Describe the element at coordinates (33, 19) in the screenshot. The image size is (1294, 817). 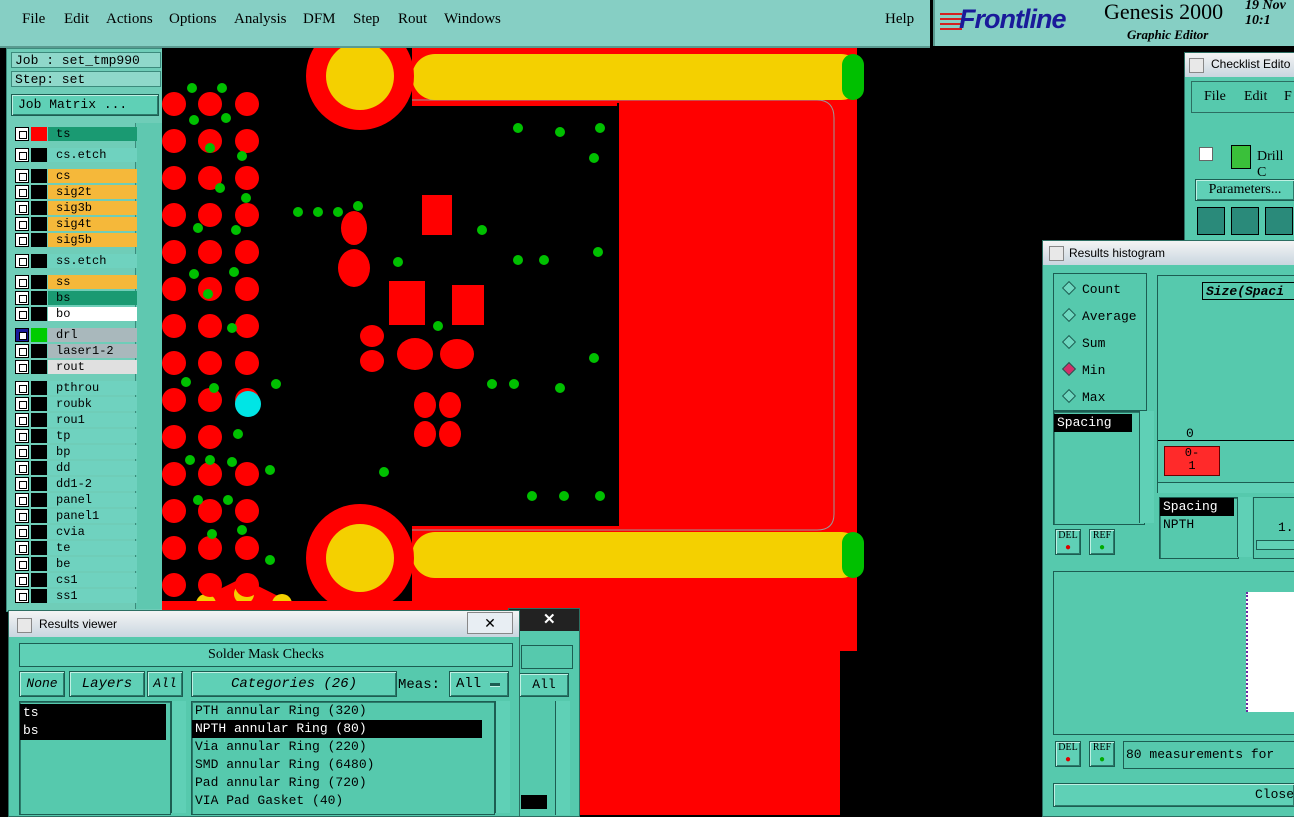
I see `menu-file: File` at that location.